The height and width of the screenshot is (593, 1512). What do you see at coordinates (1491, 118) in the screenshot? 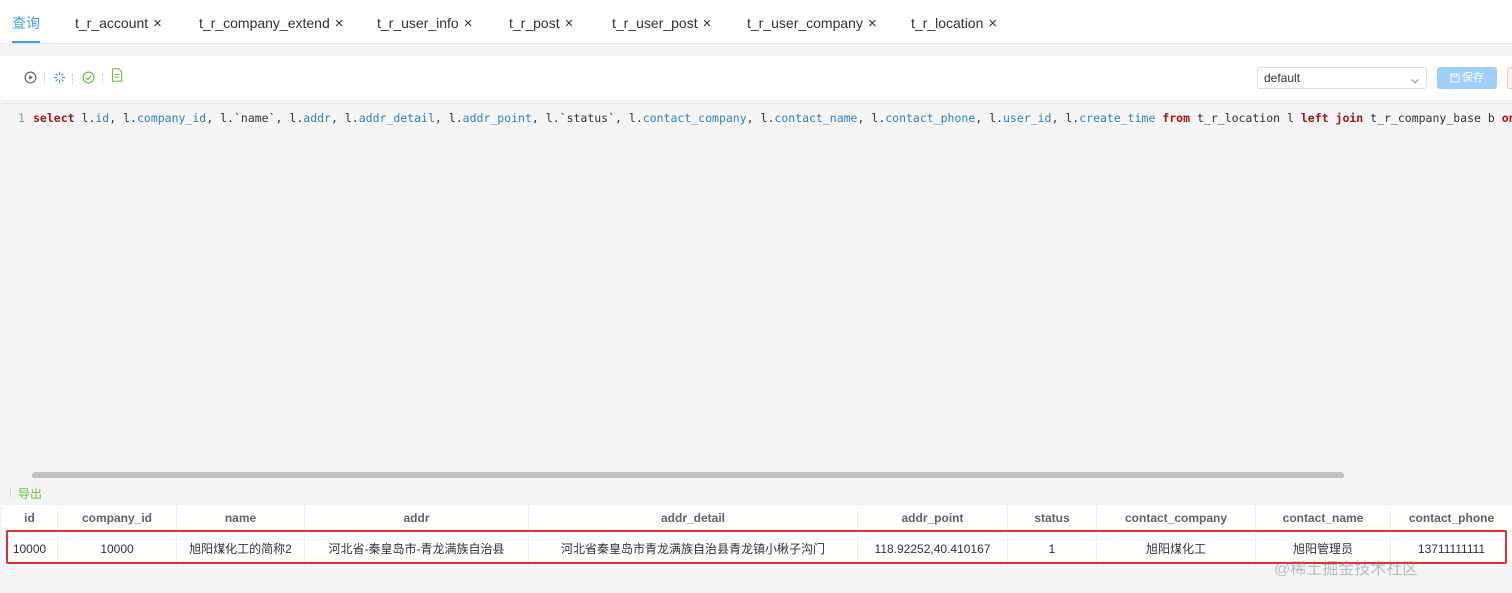
I see `sql-token: b` at bounding box center [1491, 118].